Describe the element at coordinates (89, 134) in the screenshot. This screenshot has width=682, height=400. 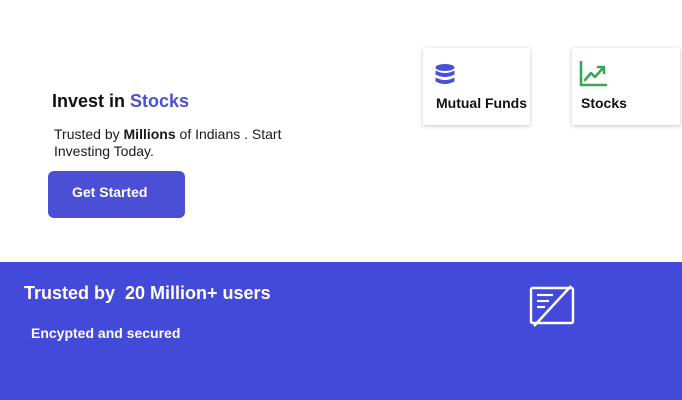
I see `hero-subtitle-prefix: Trusted by` at that location.